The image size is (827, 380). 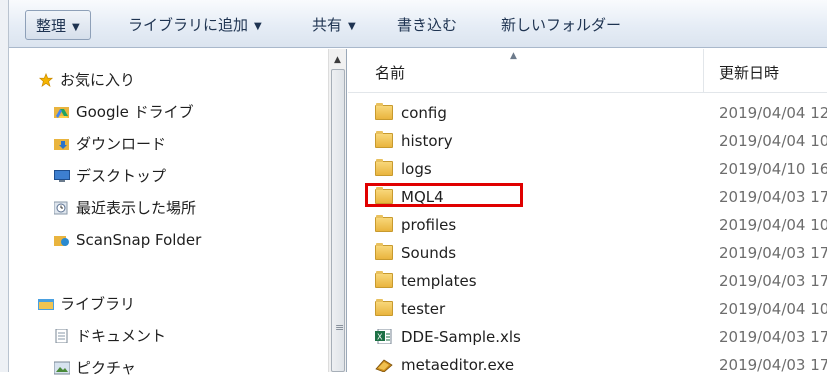 I want to click on file-date: 2019/04/10 16, so click(x=773, y=169).